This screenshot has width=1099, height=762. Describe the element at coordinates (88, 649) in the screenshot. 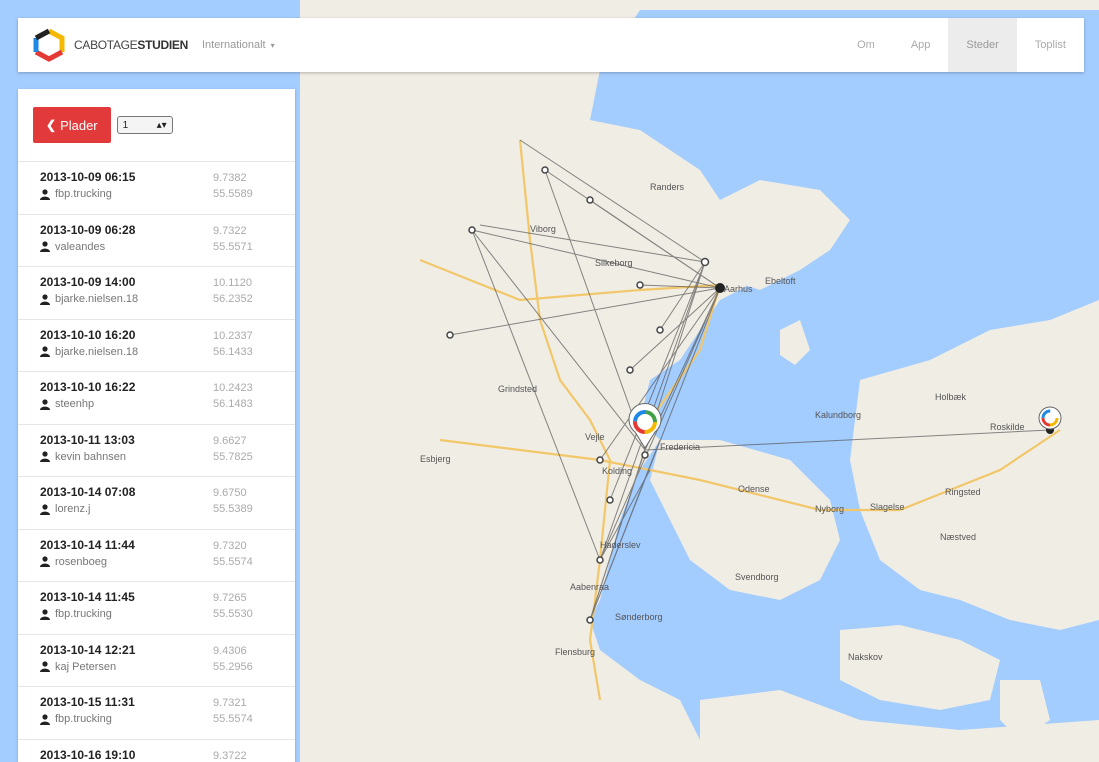

I see `entry-date: 2013-10-14 12:21` at that location.